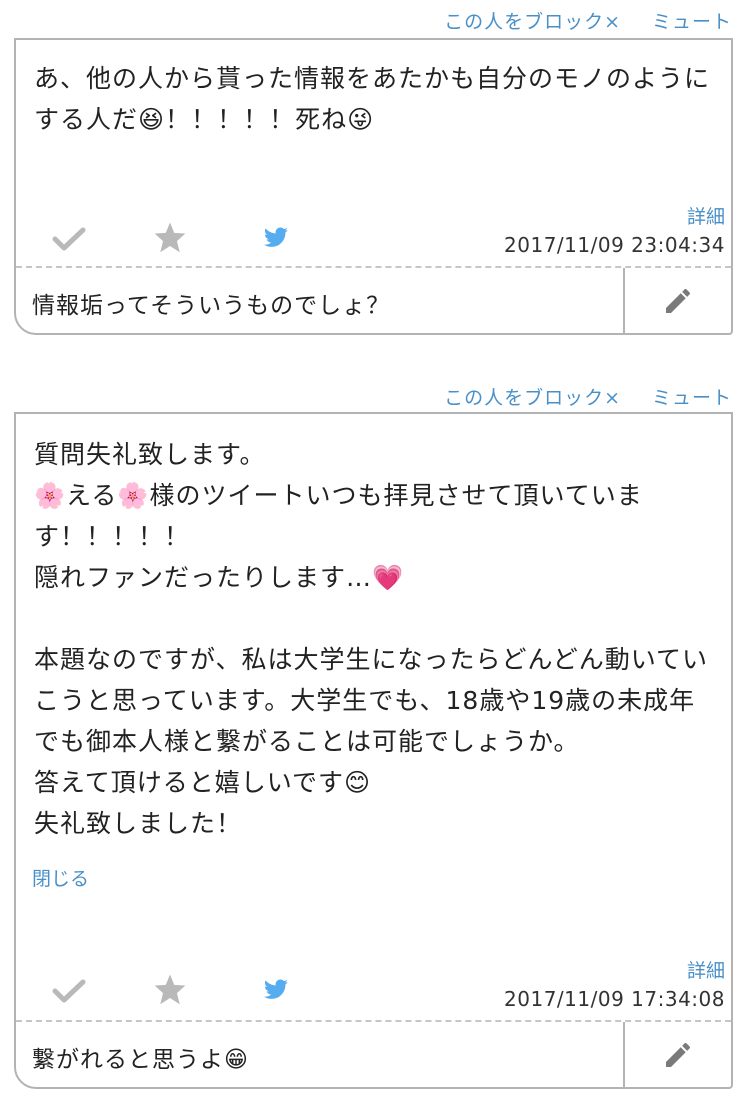  I want to click on answer-row: 情報垢ってそういうものでしょ？, so click(373, 300).